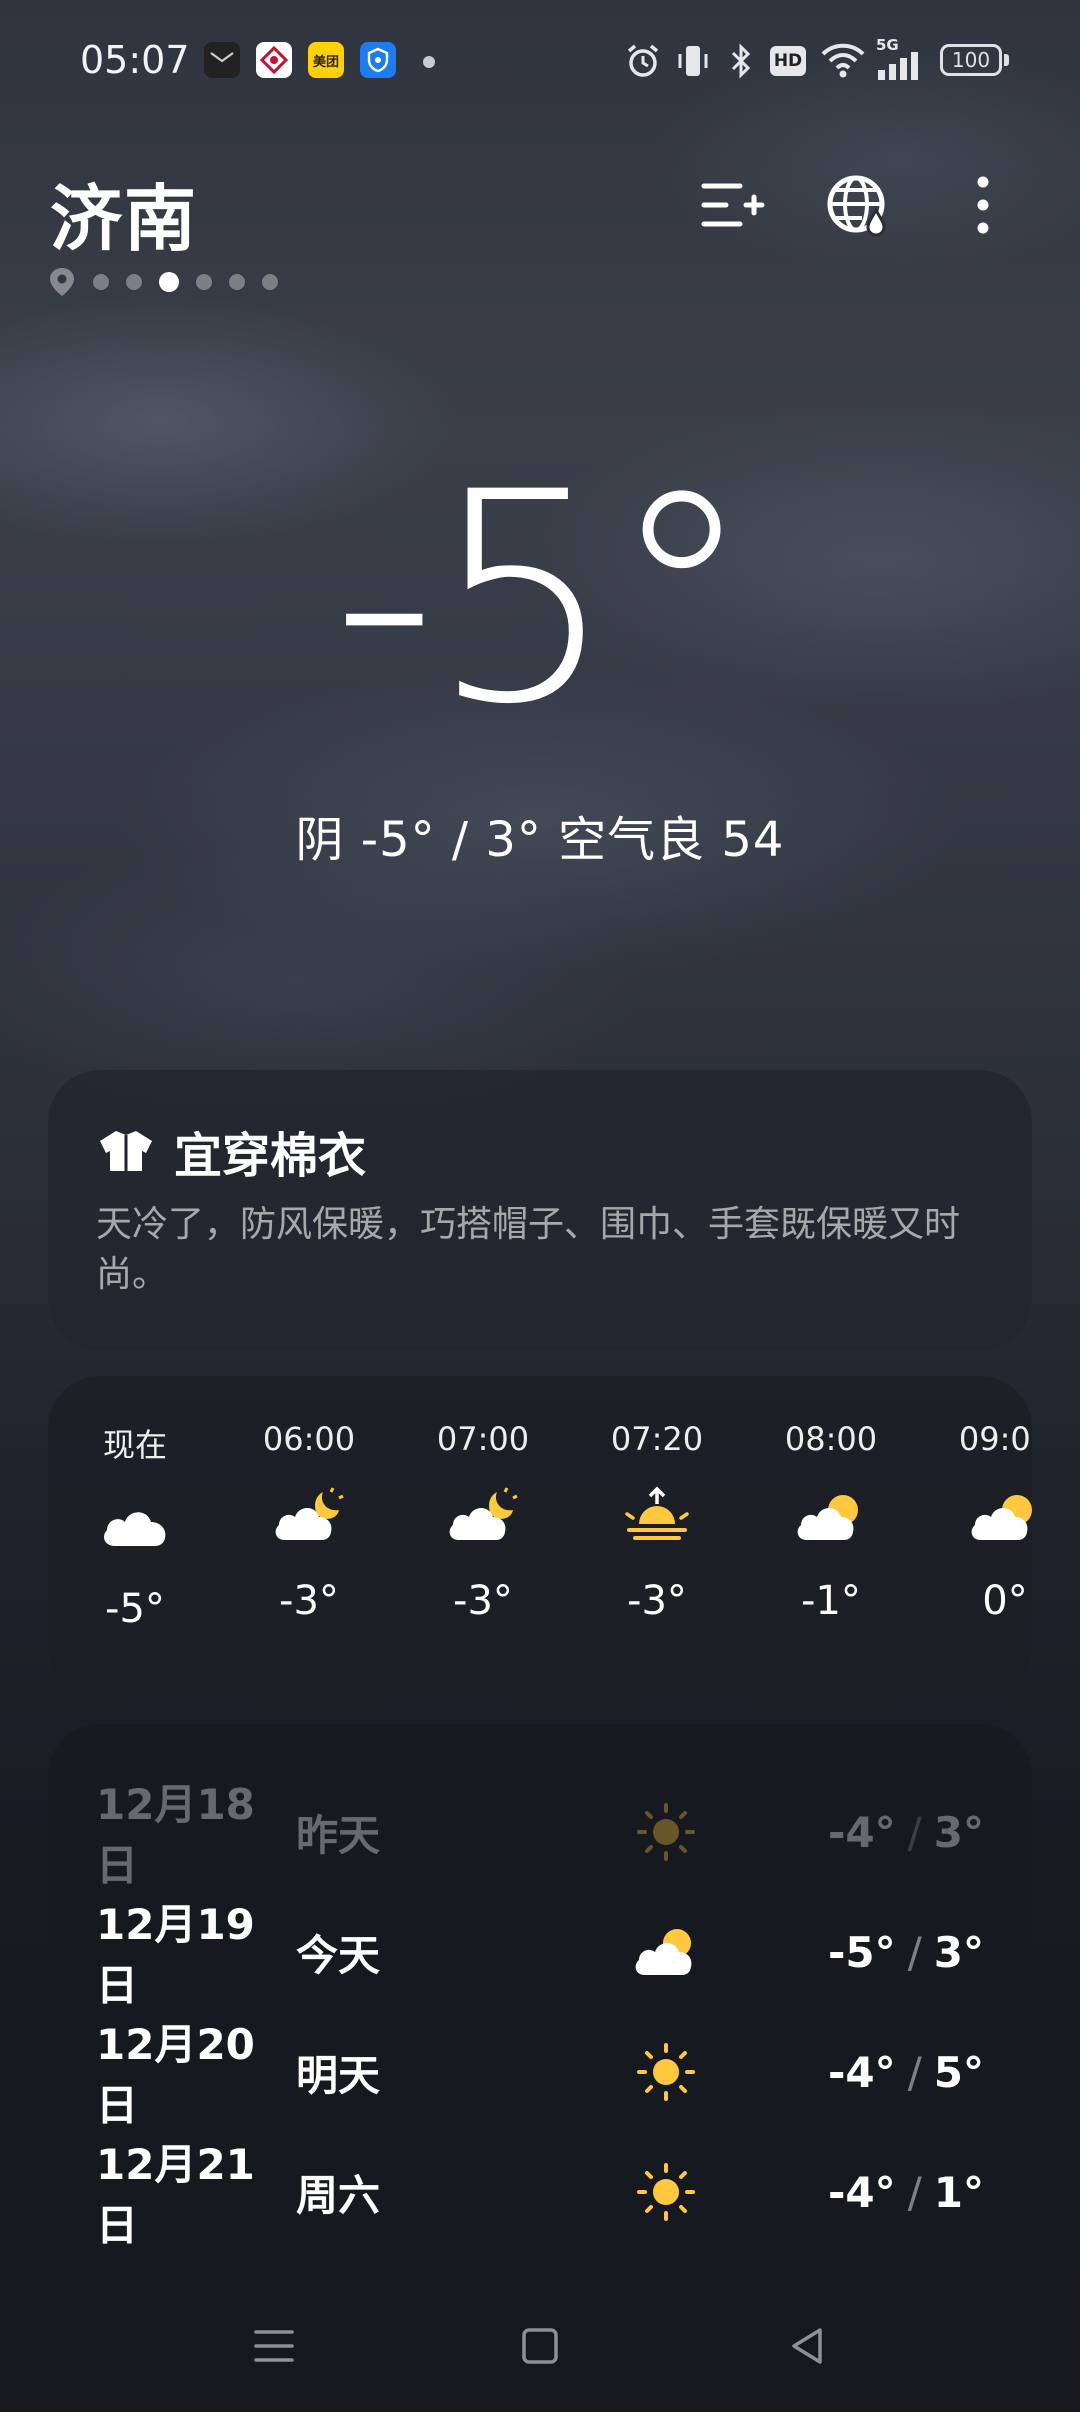 This screenshot has width=1080, height=2412. What do you see at coordinates (175, 1955) in the screenshot?
I see `day-date: 12月19日` at bounding box center [175, 1955].